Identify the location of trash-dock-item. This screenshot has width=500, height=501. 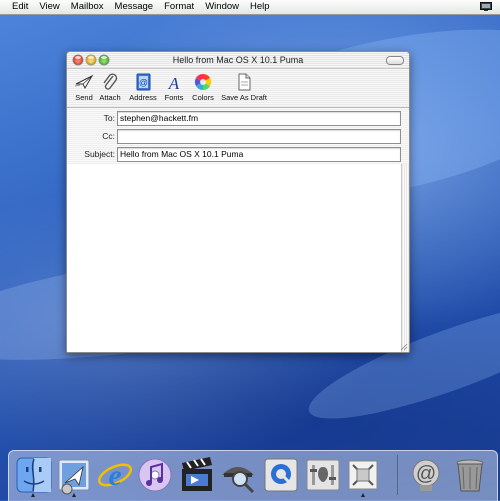
(470, 475).